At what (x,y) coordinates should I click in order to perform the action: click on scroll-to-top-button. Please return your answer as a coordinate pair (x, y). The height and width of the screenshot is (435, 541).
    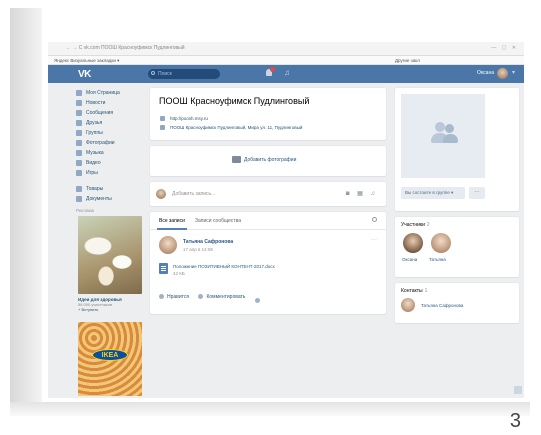
    Looking at the image, I should click on (518, 390).